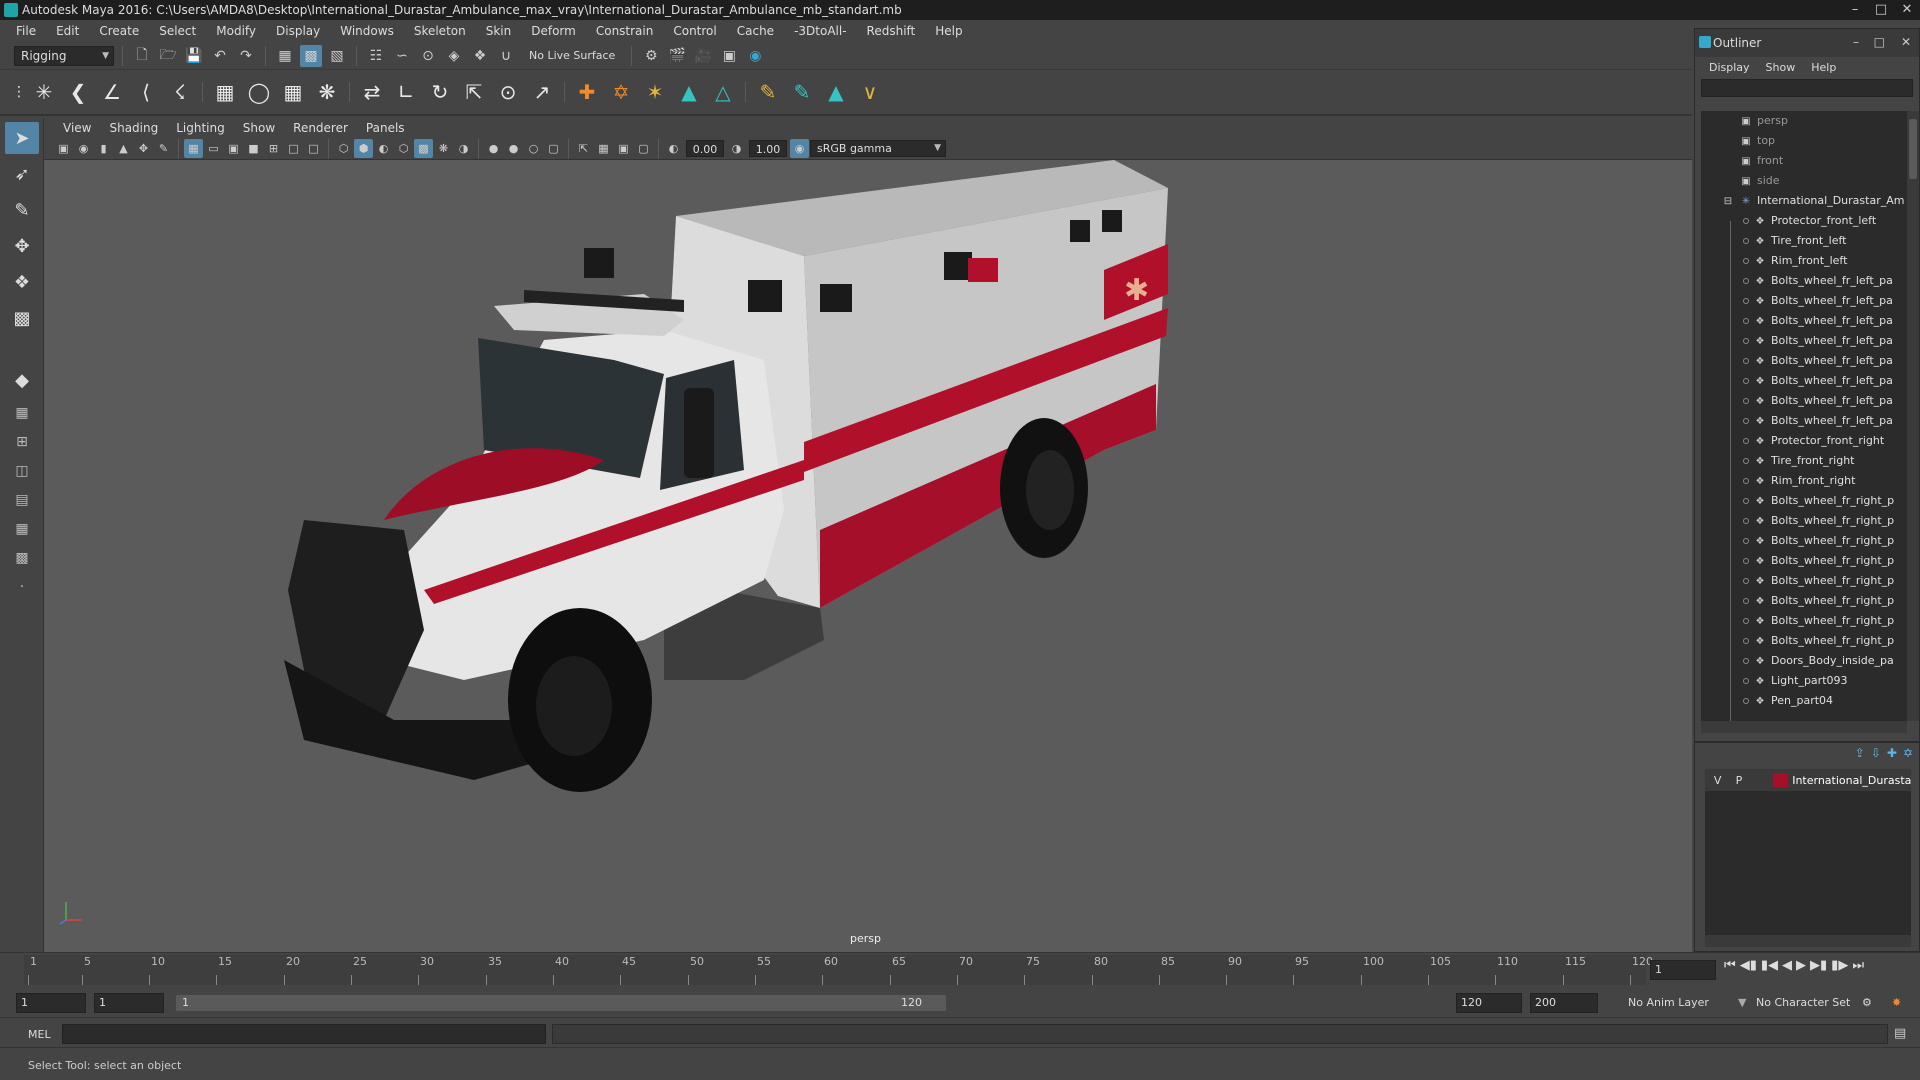 The image size is (1920, 1080). I want to click on blend-shape-icon: ✎, so click(802, 92).